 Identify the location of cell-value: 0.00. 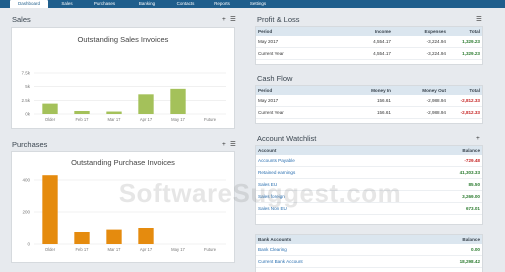
(475, 249).